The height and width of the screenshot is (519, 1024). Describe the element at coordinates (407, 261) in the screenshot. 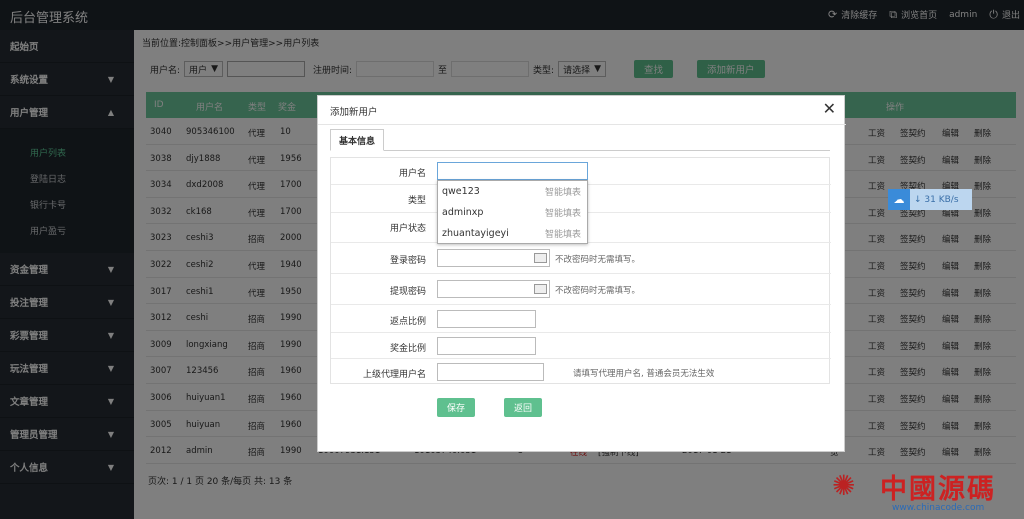

I see `login-password-label: 登录密码` at that location.